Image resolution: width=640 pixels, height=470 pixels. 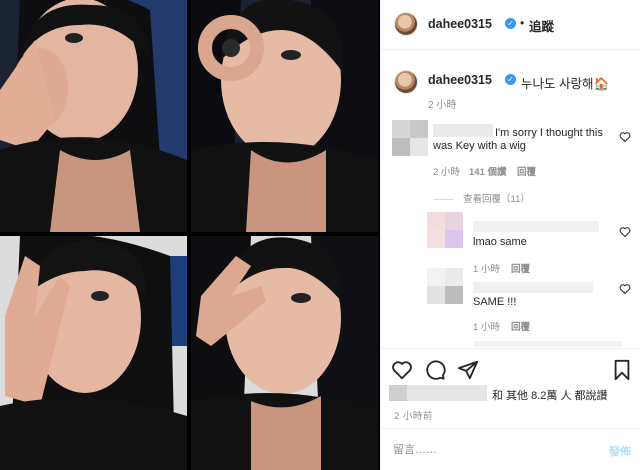 What do you see at coordinates (500, 242) in the screenshot?
I see `reply-text: lmao same` at bounding box center [500, 242].